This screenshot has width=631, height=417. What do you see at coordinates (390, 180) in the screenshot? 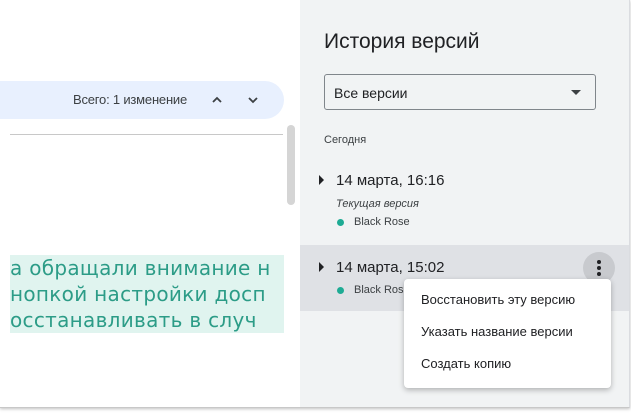
I see `version-date: 14 марта, 16:16` at bounding box center [390, 180].